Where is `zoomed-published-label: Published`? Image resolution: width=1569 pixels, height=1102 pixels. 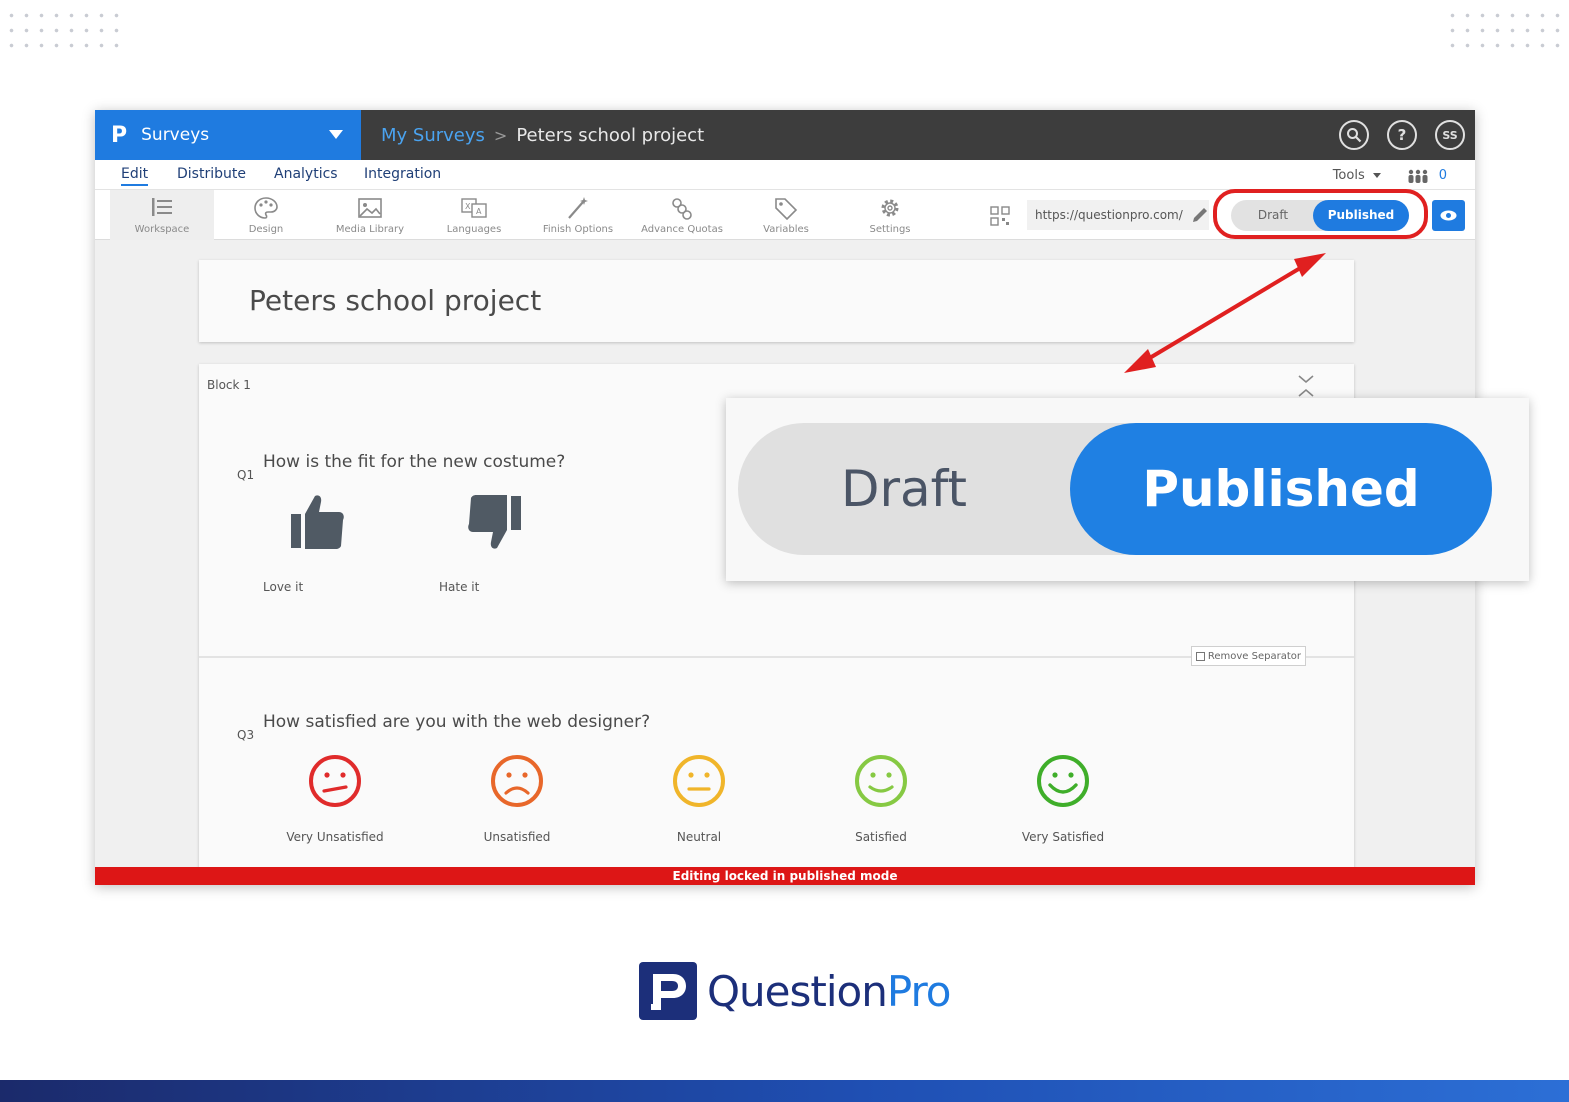 zoomed-published-label: Published is located at coordinates (1281, 489).